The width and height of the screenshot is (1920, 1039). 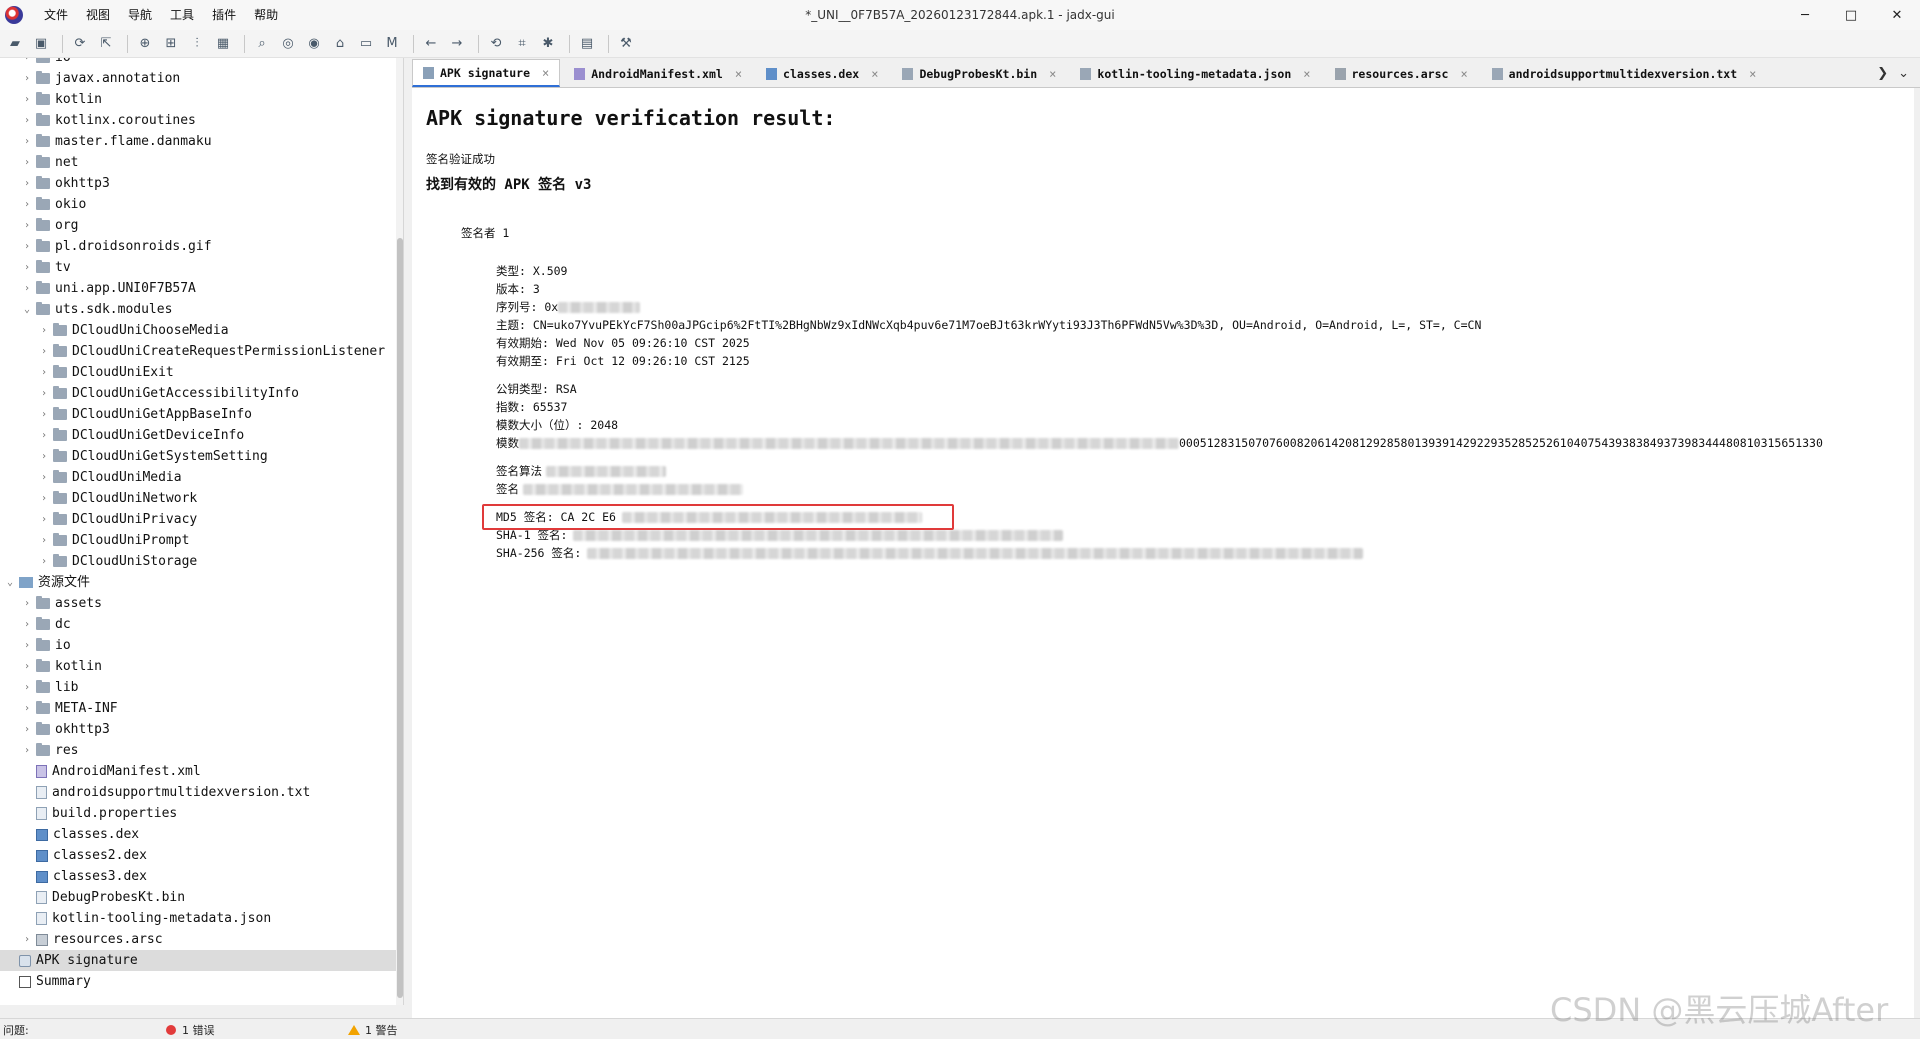 What do you see at coordinates (198, 876) in the screenshot?
I see `tree-item: classes3.dex` at bounding box center [198, 876].